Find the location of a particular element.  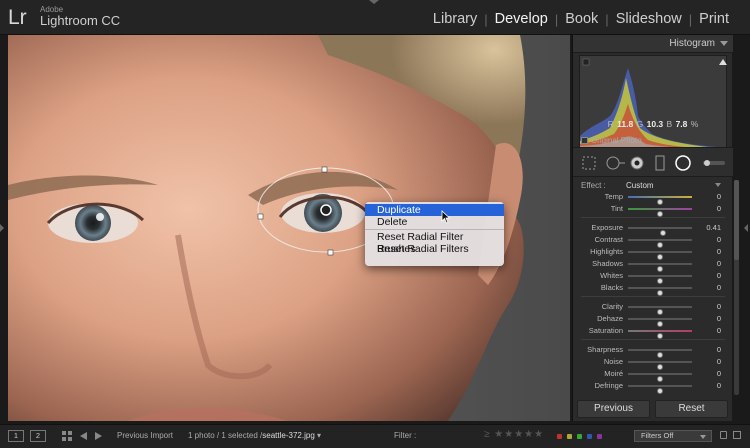

collapse-top-panel-icon is located at coordinates (374, 2).